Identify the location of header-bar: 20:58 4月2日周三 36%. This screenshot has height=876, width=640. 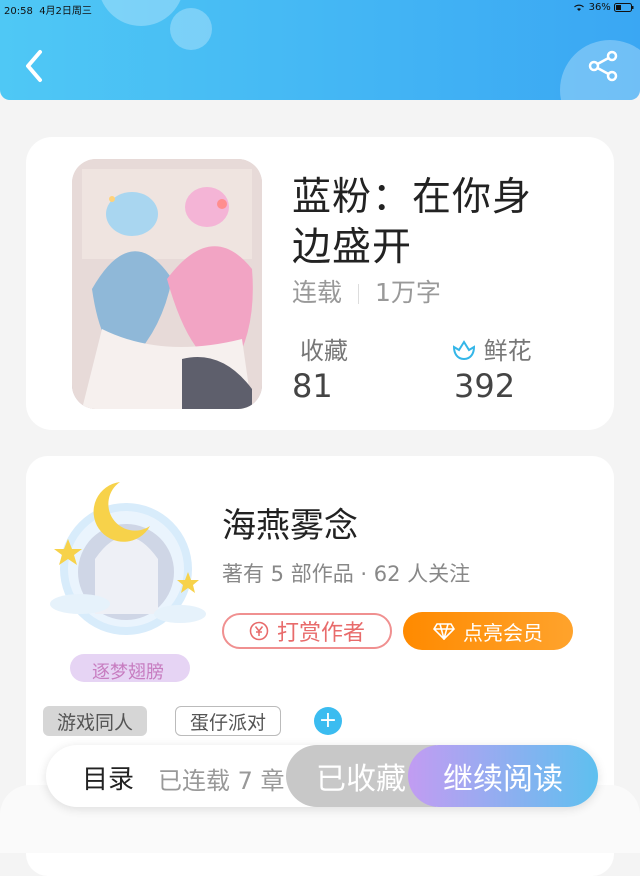
(320, 50).